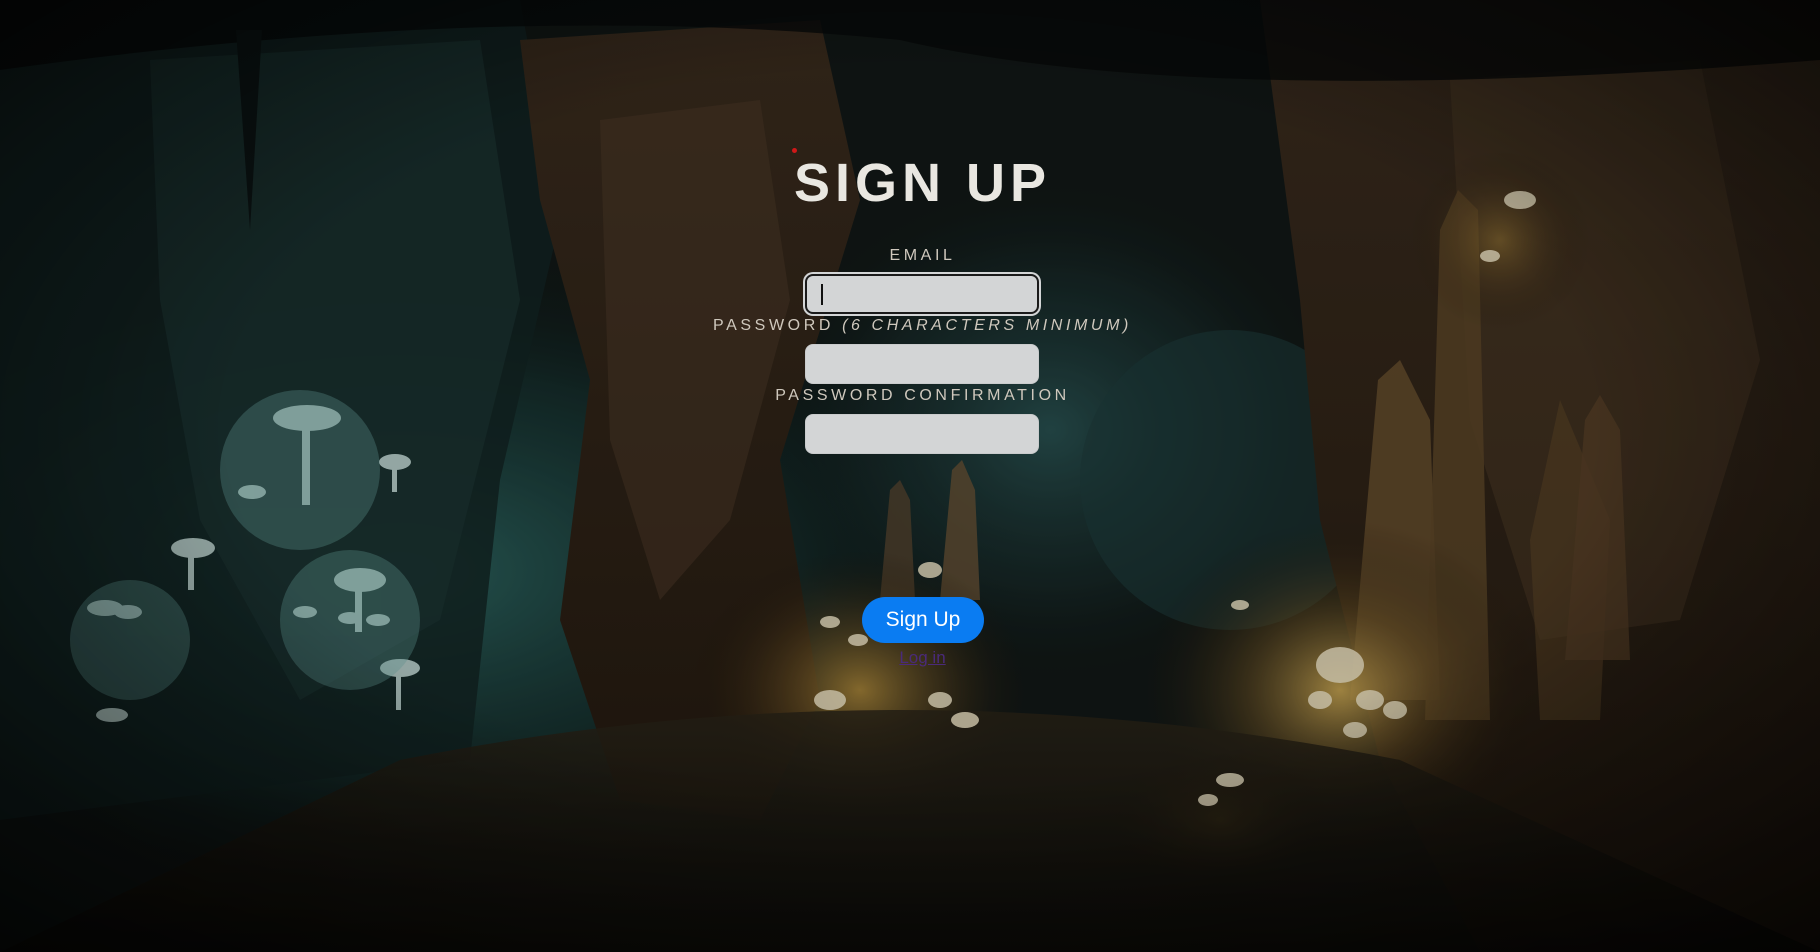  I want to click on email-field, so click(922, 294).